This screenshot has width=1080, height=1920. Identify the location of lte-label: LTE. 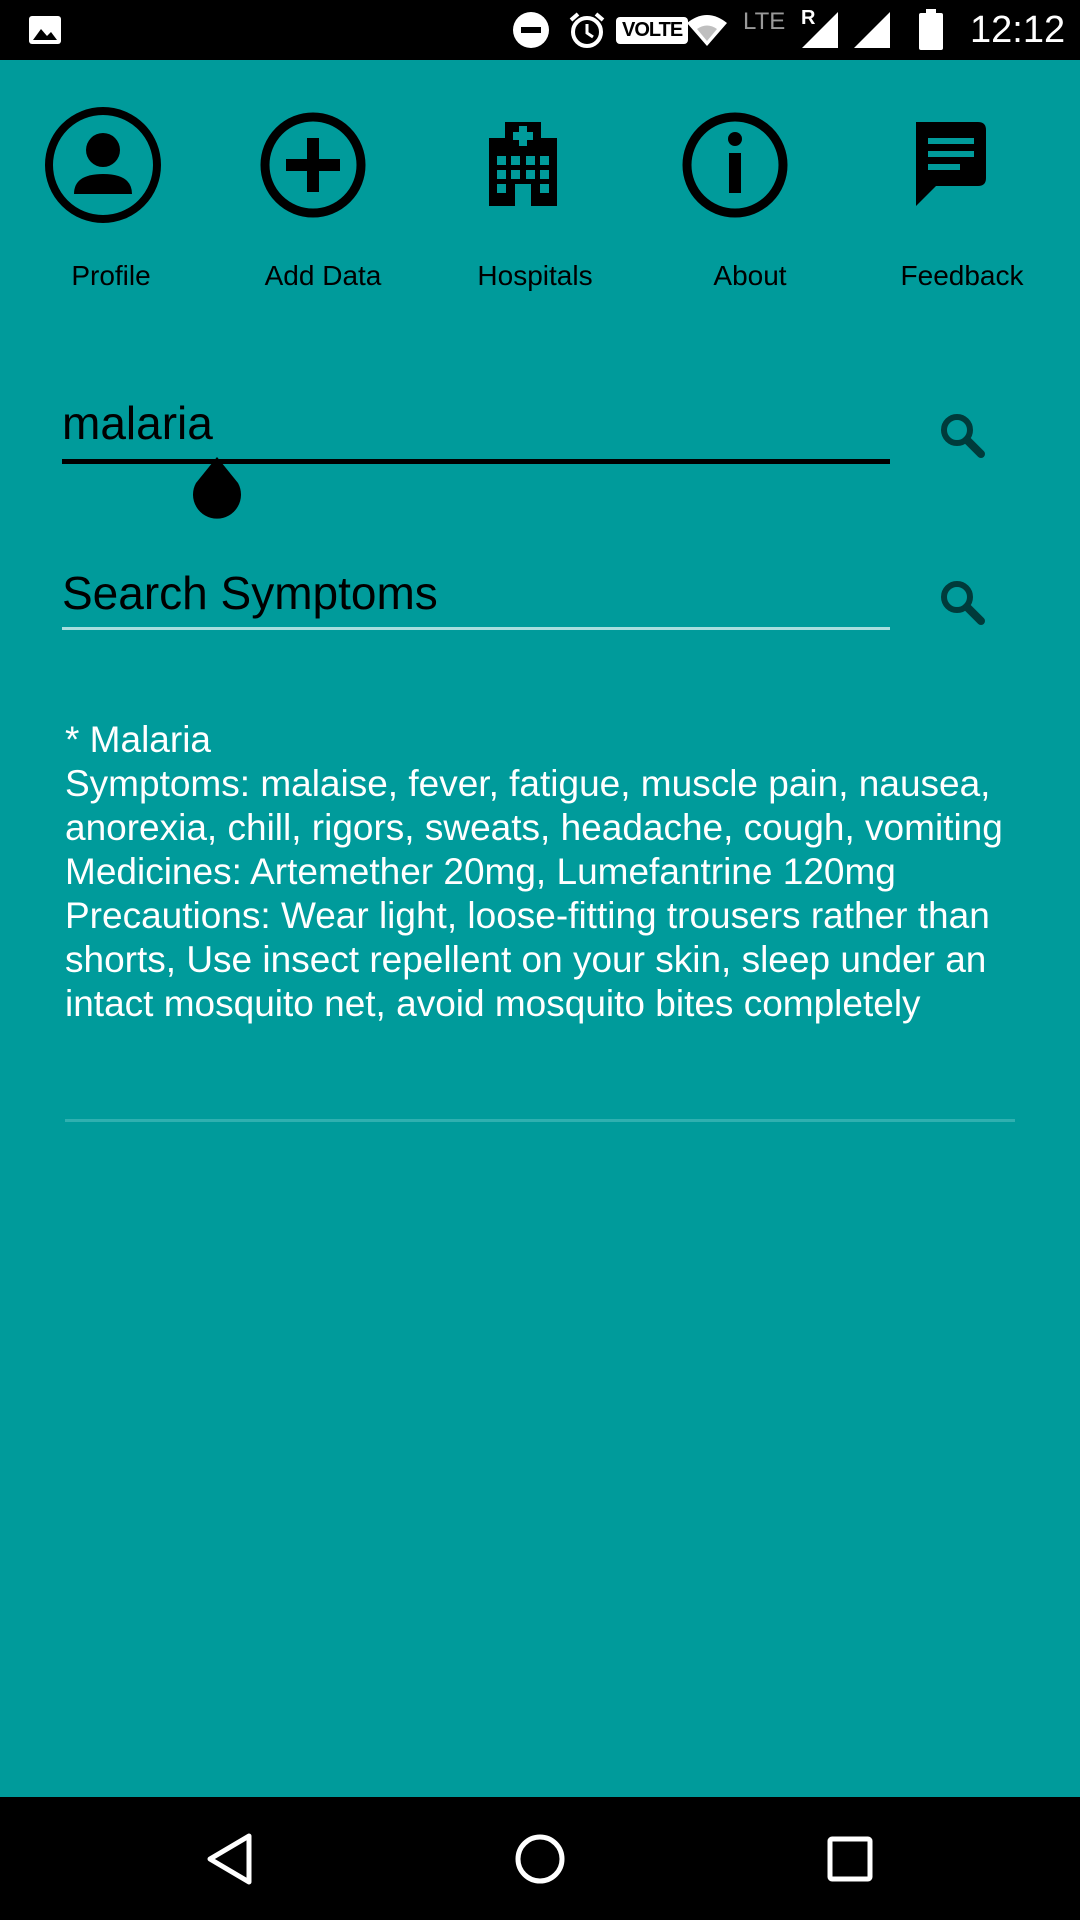
(764, 21).